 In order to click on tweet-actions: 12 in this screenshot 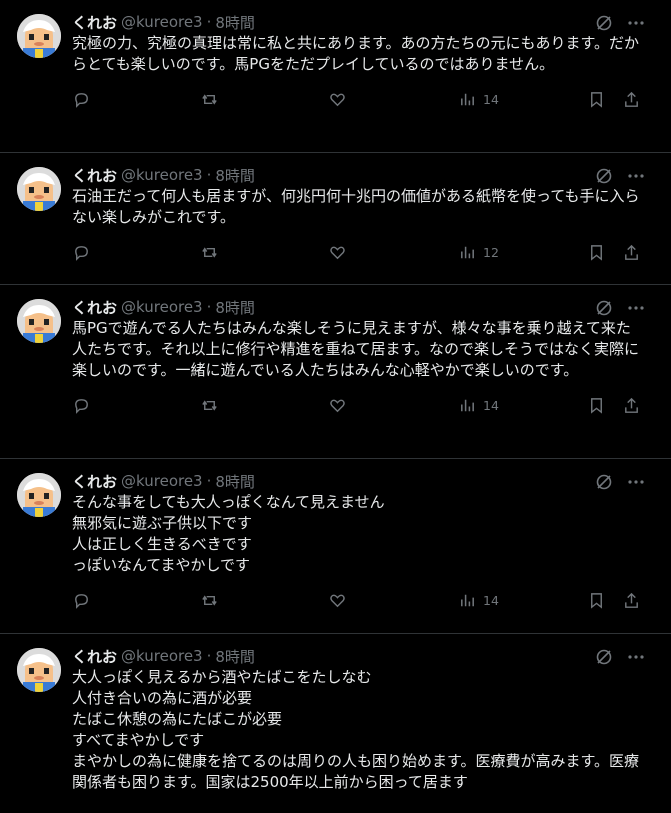, I will do `click(363, 252)`.